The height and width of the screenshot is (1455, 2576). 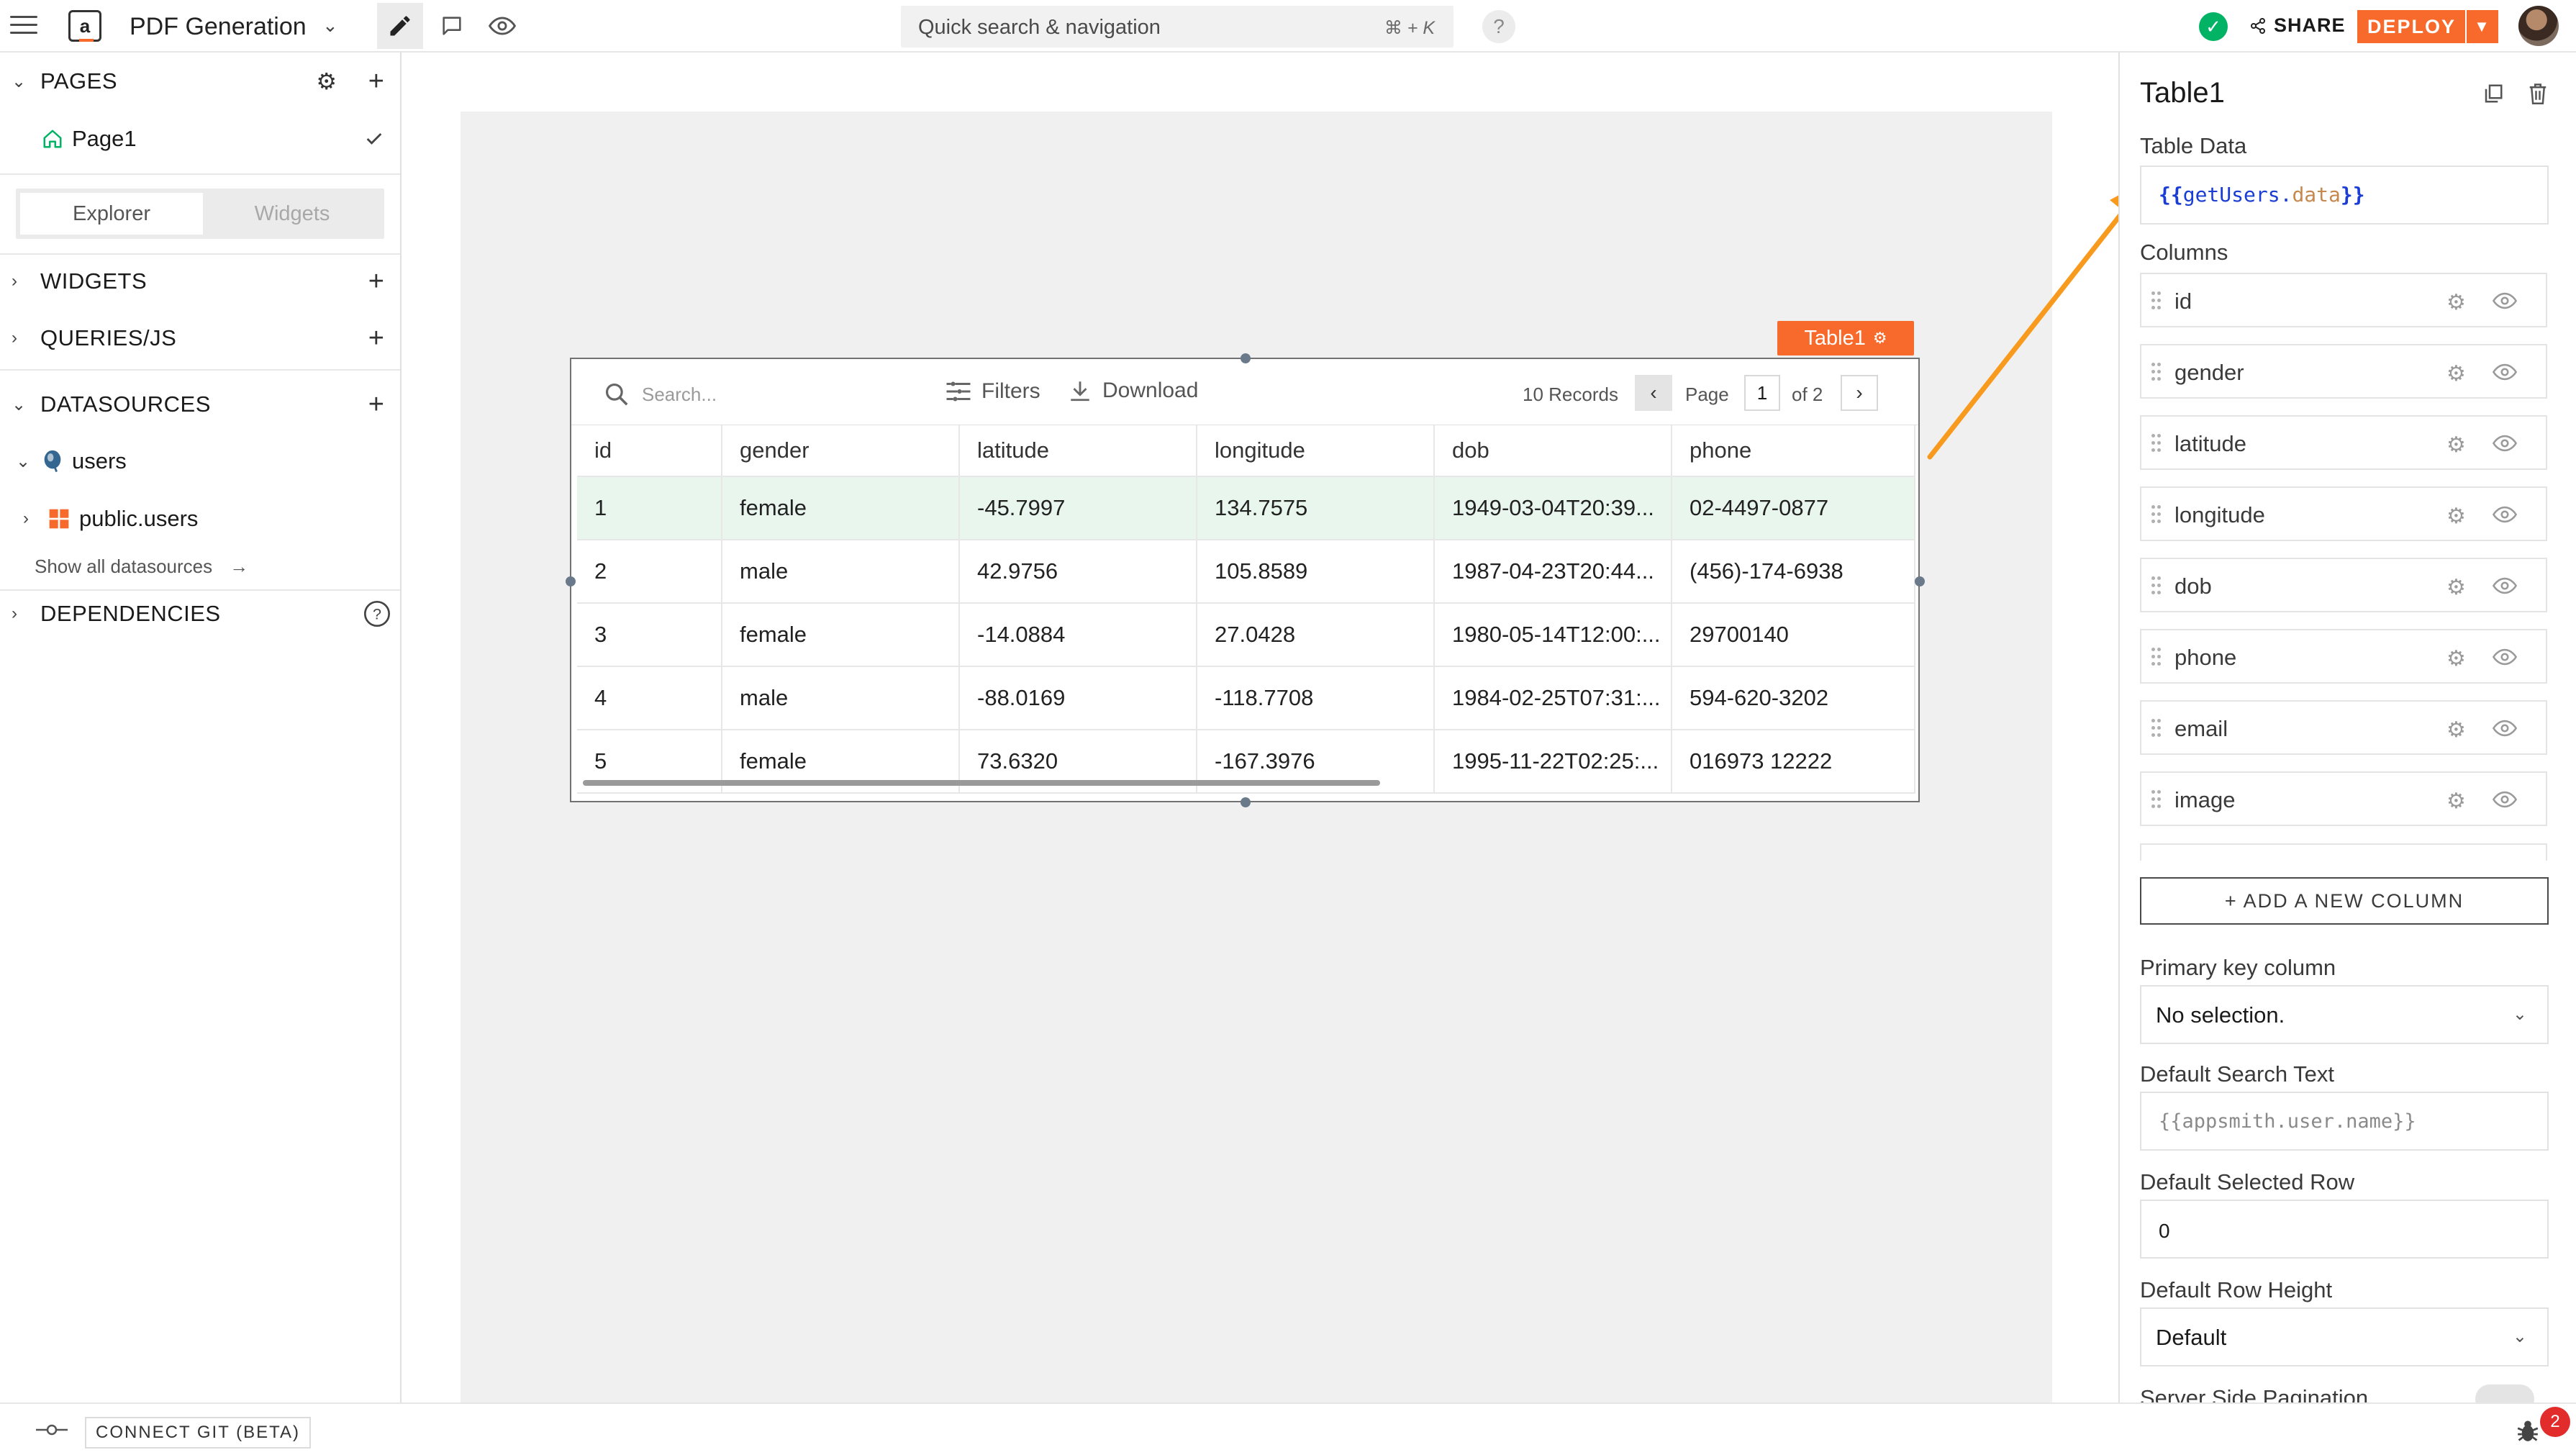 What do you see at coordinates (1316, 635) in the screenshot?
I see `table-cell: 27.0428` at bounding box center [1316, 635].